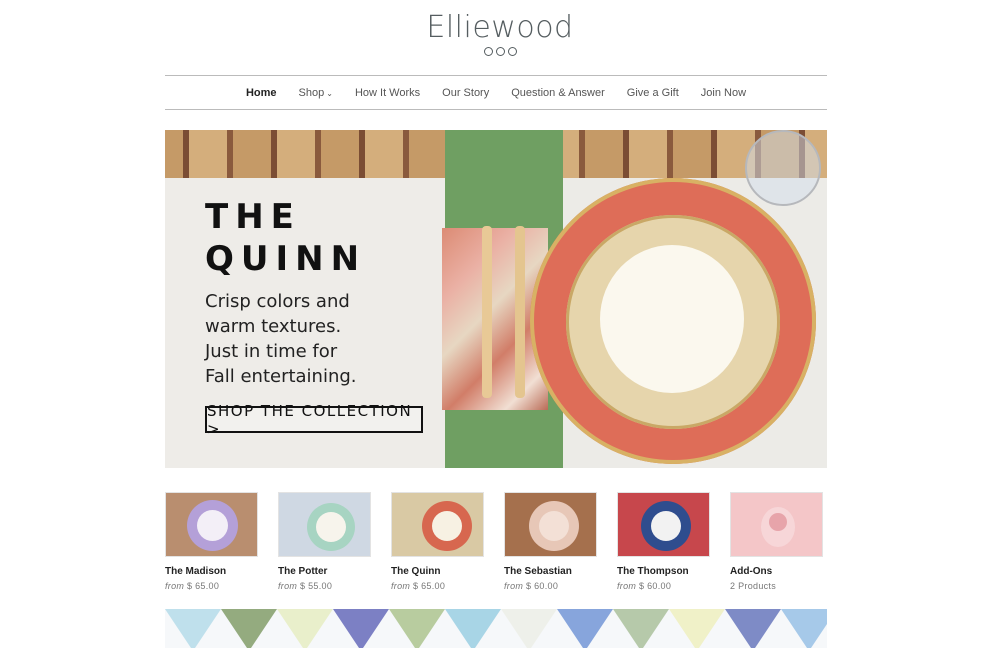 Image resolution: width=1000 pixels, height=648 pixels. Describe the element at coordinates (653, 93) in the screenshot. I see `nav-item-give-a-gift: Give a Gift` at that location.